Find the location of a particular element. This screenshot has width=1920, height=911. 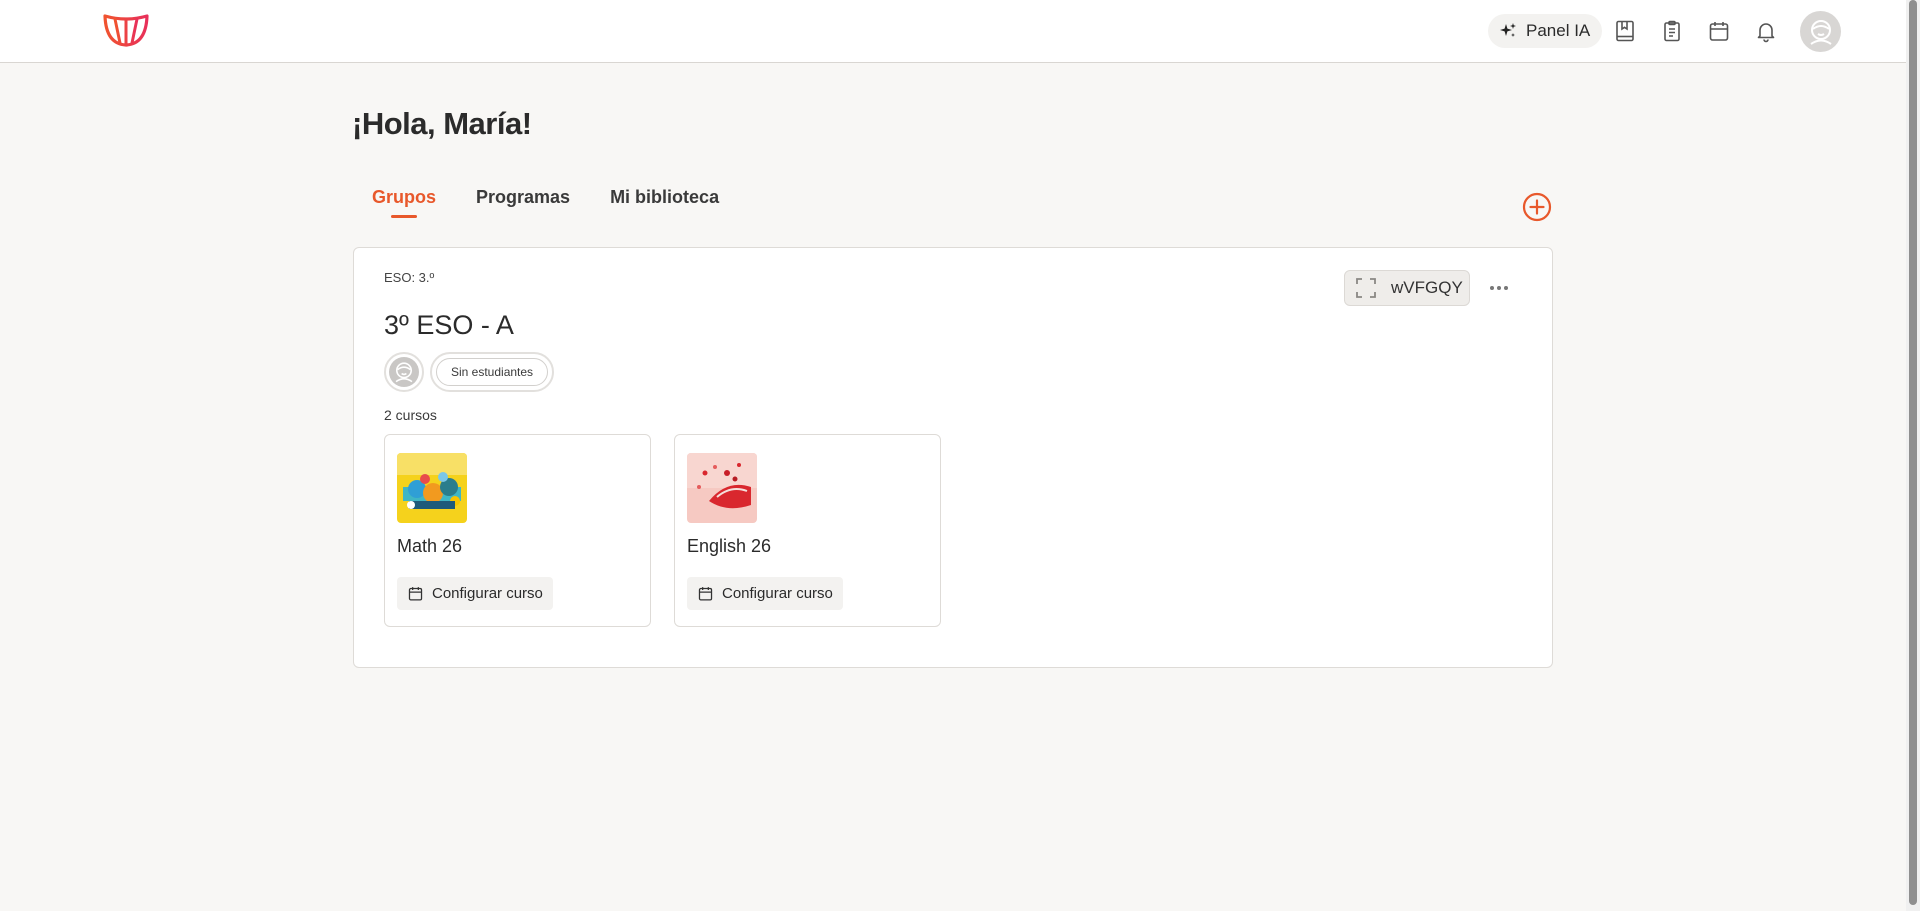

group-code: wVFGQY is located at coordinates (1427, 287).